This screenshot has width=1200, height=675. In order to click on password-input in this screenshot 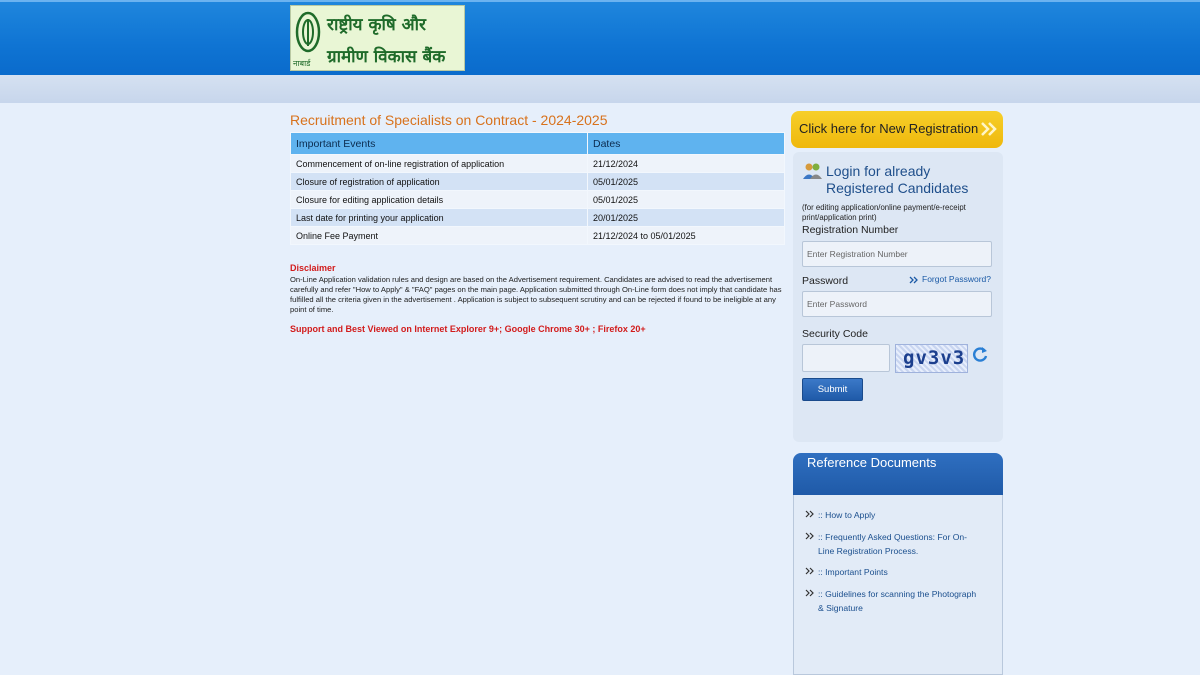, I will do `click(897, 304)`.